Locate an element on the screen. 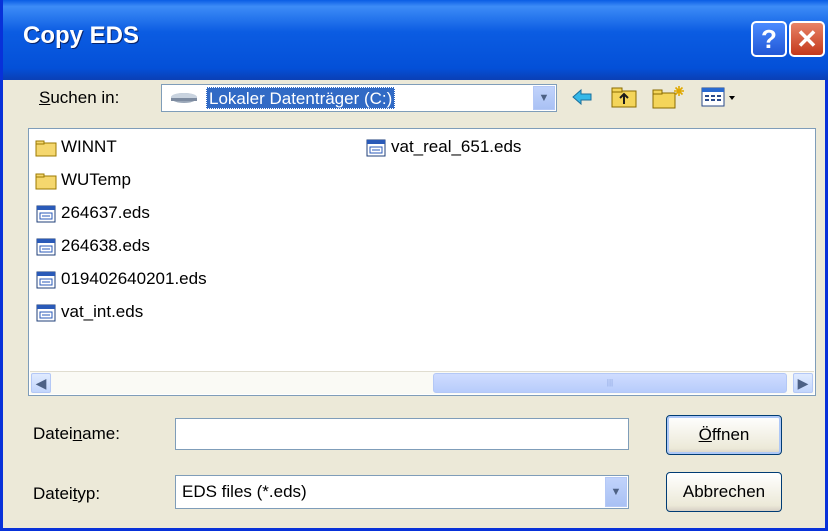 The image size is (828, 531). file-item: 264638.eds is located at coordinates (92, 246).